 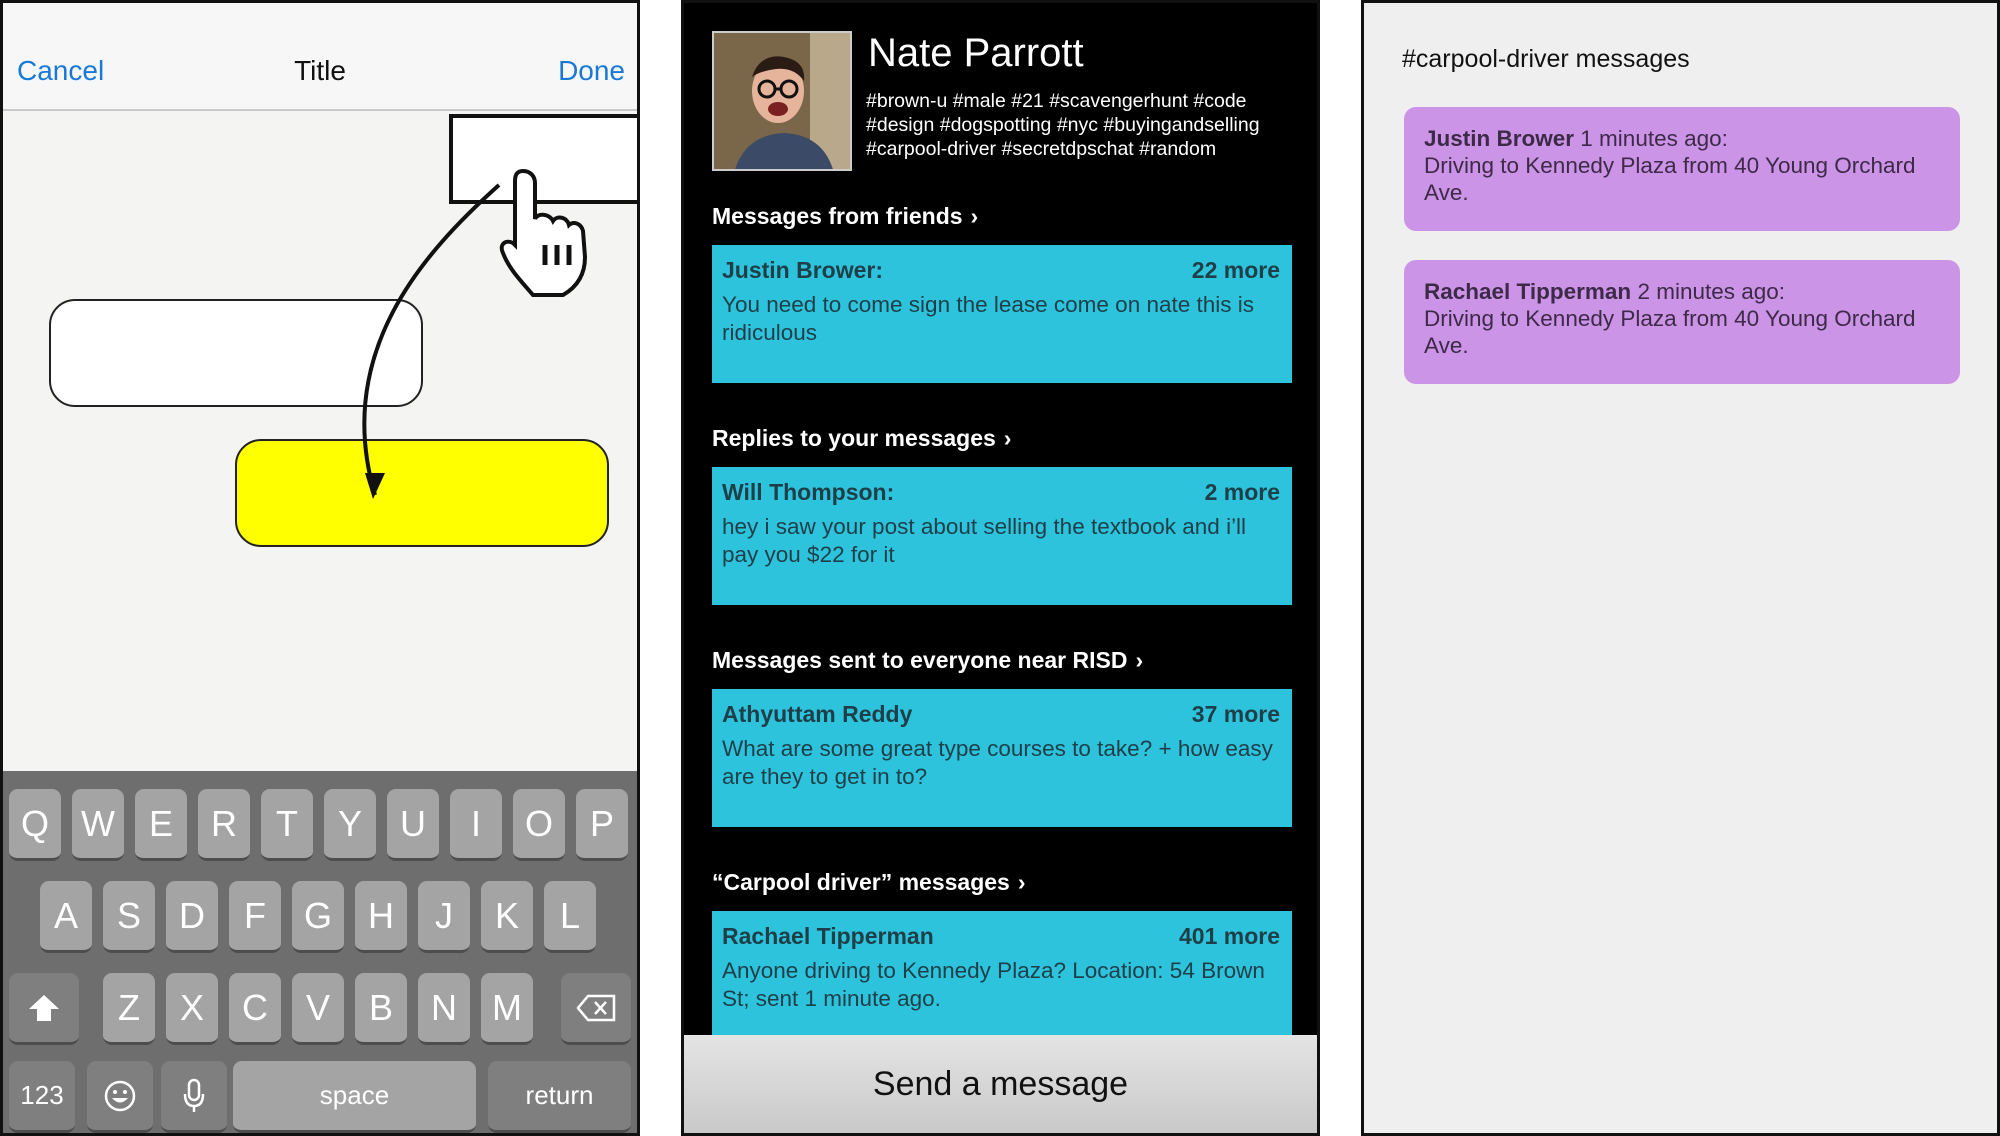 I want to click on section-messages-from-friends: Messages from friends ›, so click(x=845, y=216).